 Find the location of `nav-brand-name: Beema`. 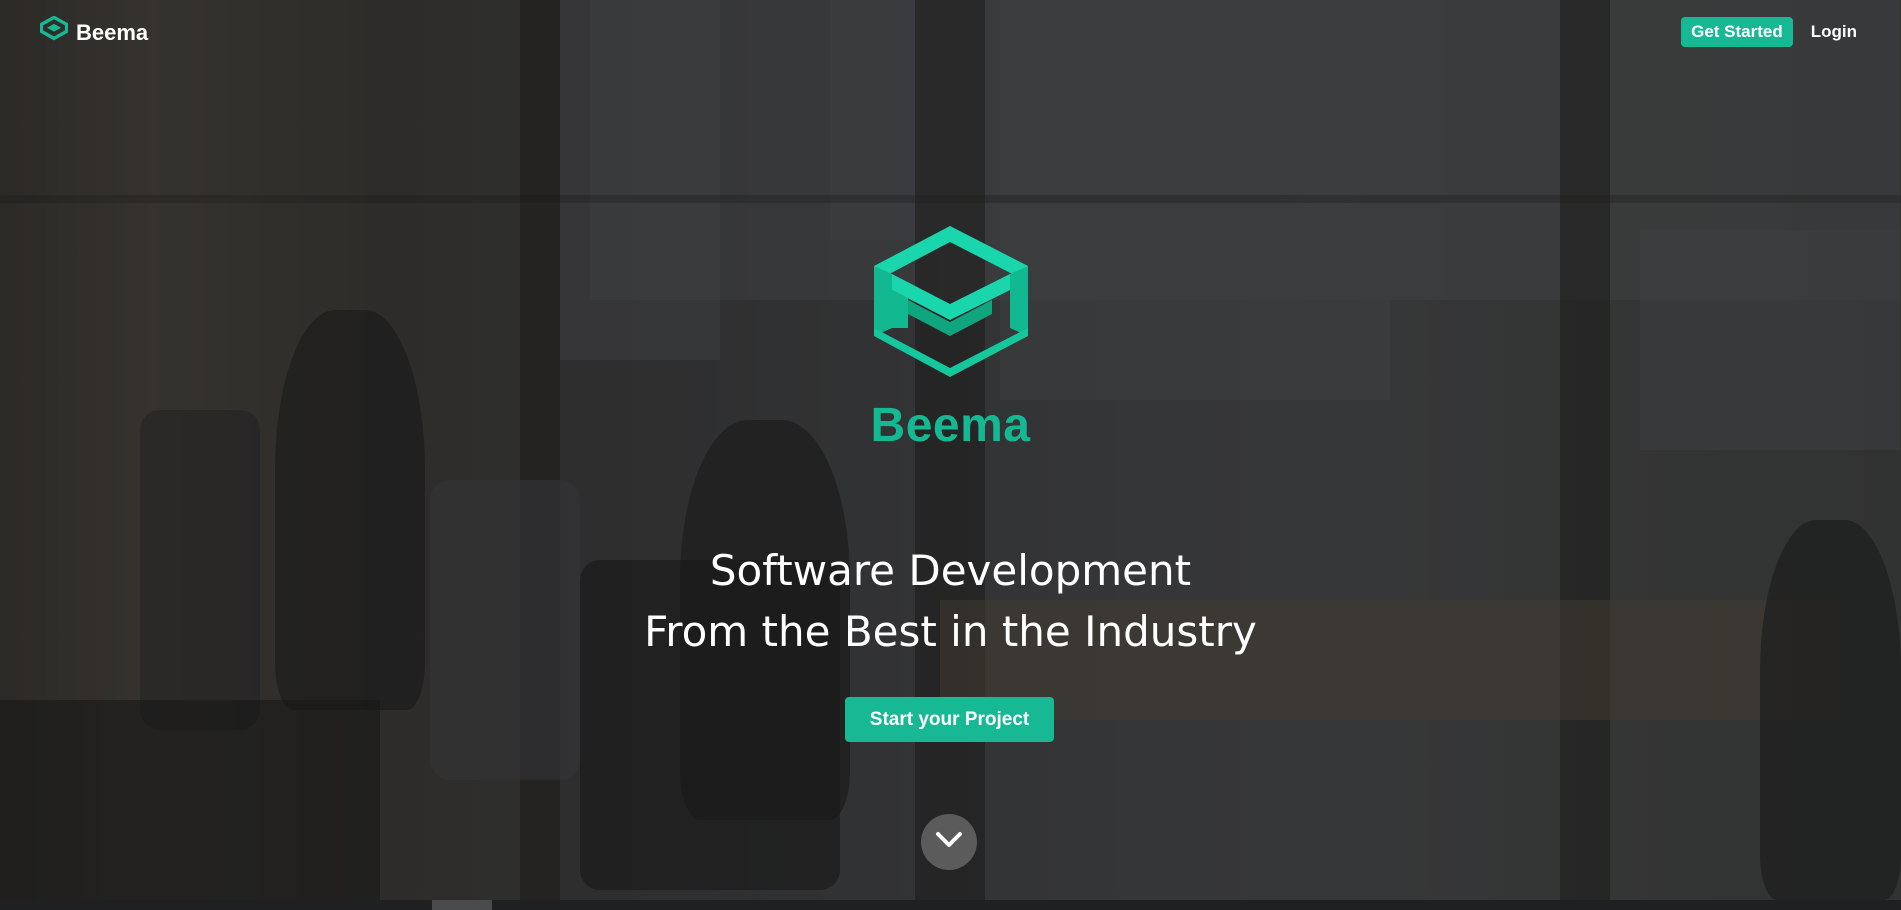

nav-brand-name: Beema is located at coordinates (112, 32).